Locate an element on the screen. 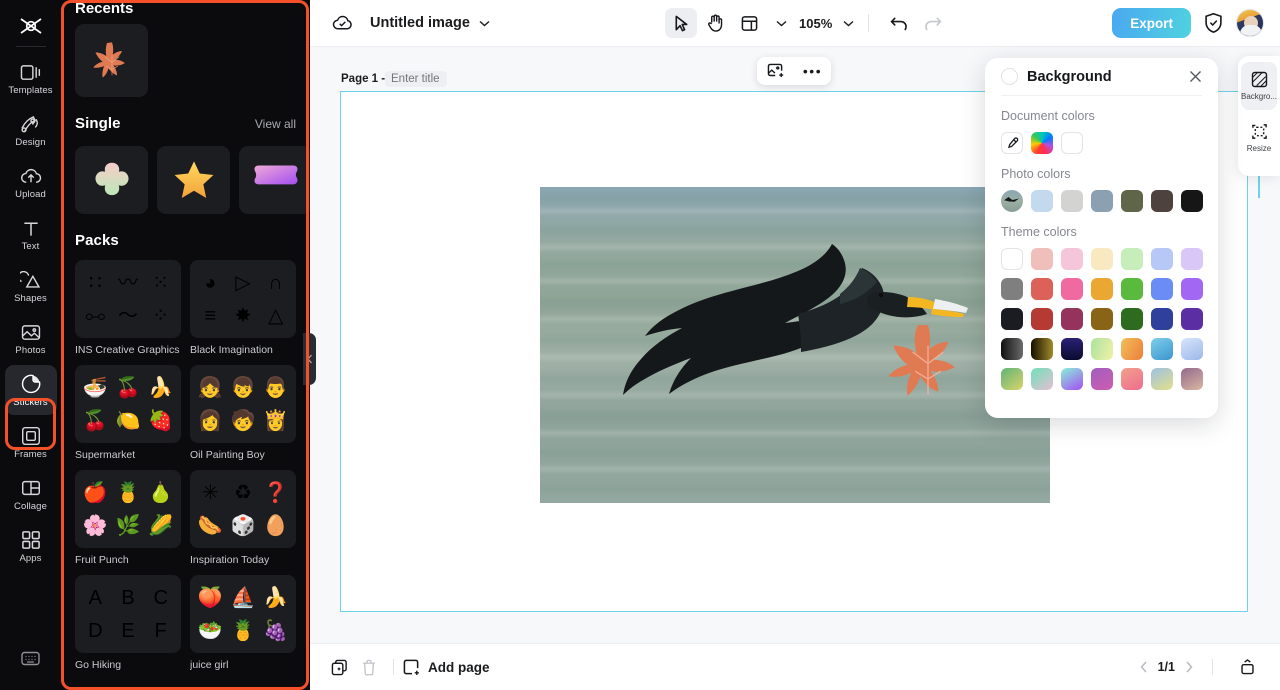 The width and height of the screenshot is (1280, 690). sidebar-item-upload: Upload is located at coordinates (31, 182).